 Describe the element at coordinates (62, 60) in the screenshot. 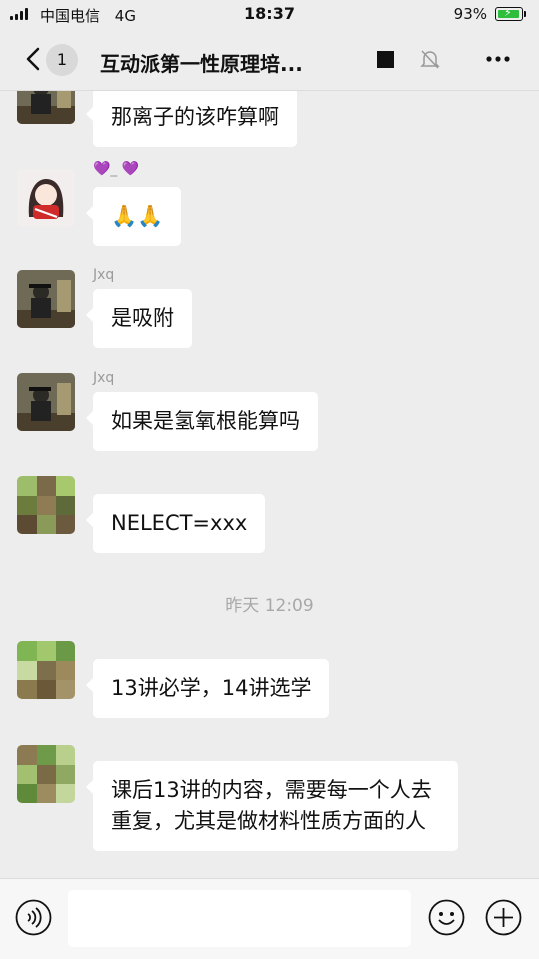

I see `unread-badge: 1` at that location.